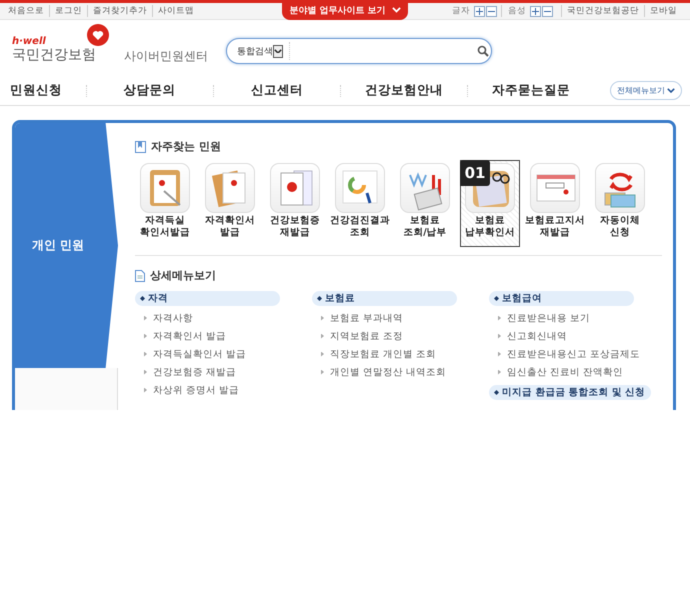 This screenshot has width=690, height=606. What do you see at coordinates (403, 90) in the screenshot?
I see `nav-item: 건강보험안내` at bounding box center [403, 90].